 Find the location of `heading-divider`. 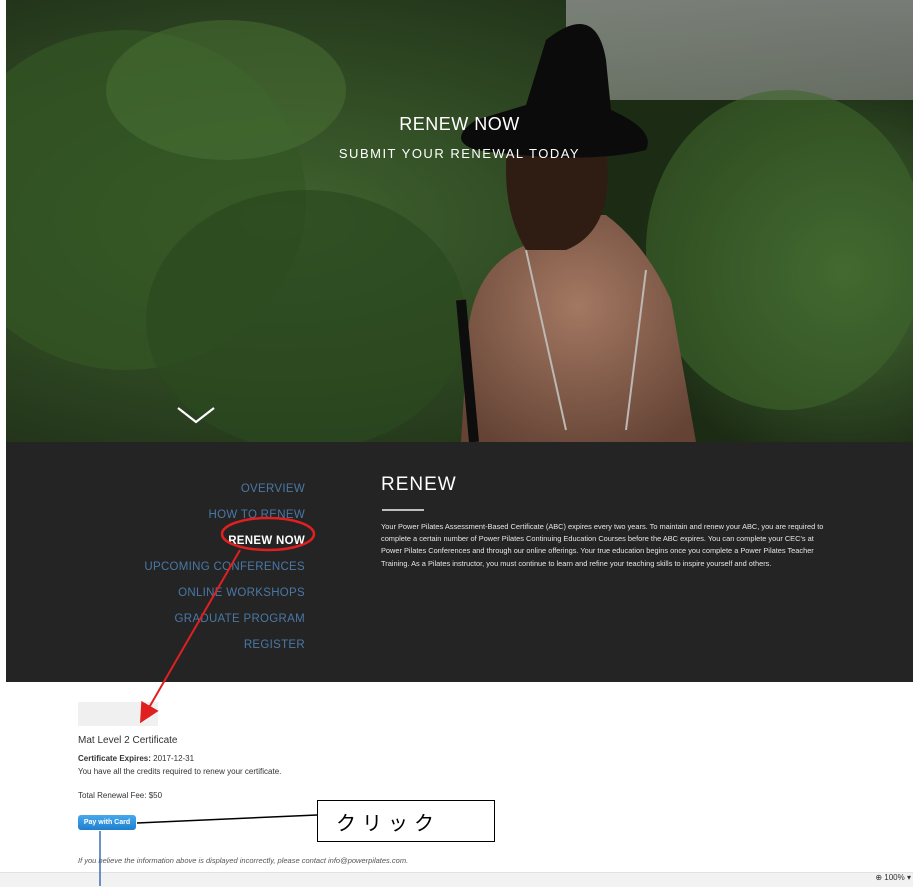

heading-divider is located at coordinates (403, 510).